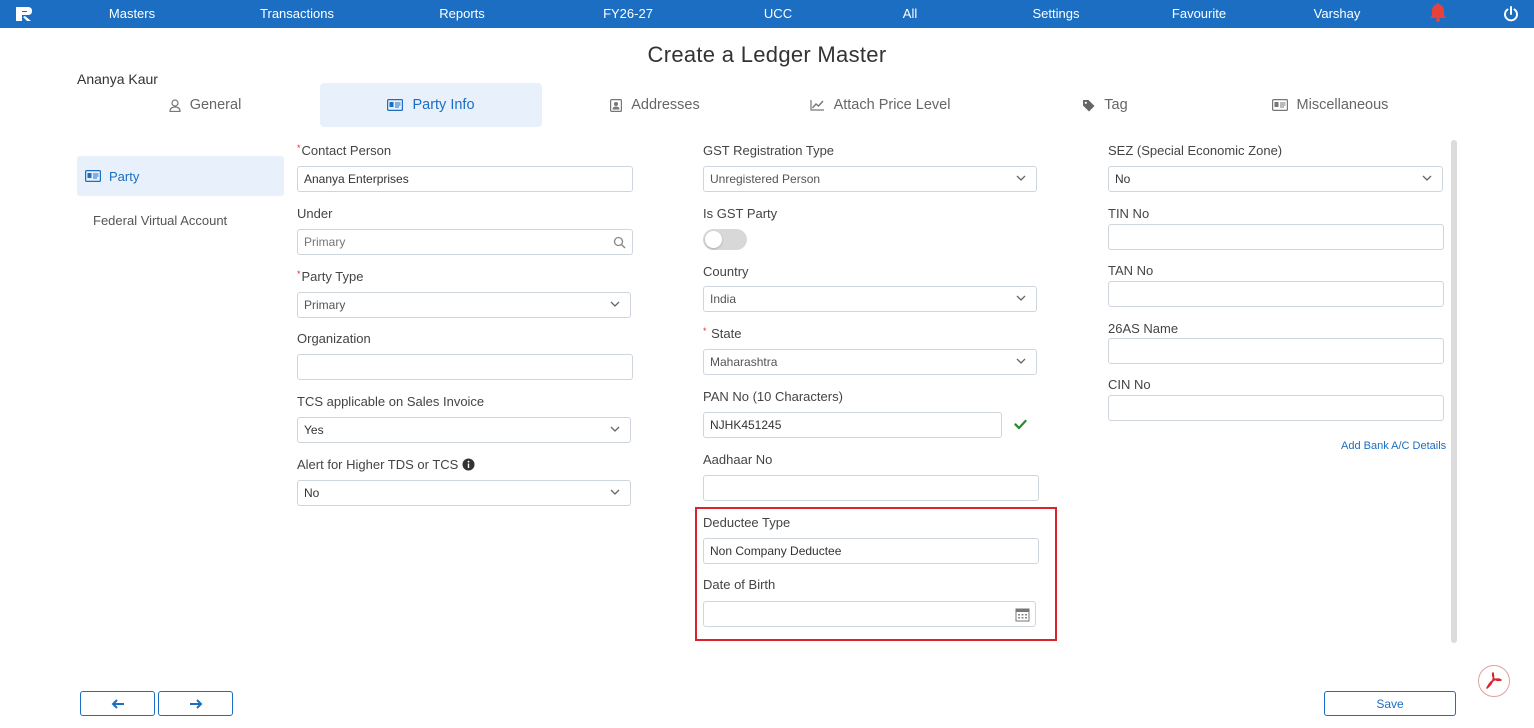 The width and height of the screenshot is (1534, 728). Describe the element at coordinates (852, 425) in the screenshot. I see `pan-no-input: NJHK451245` at that location.